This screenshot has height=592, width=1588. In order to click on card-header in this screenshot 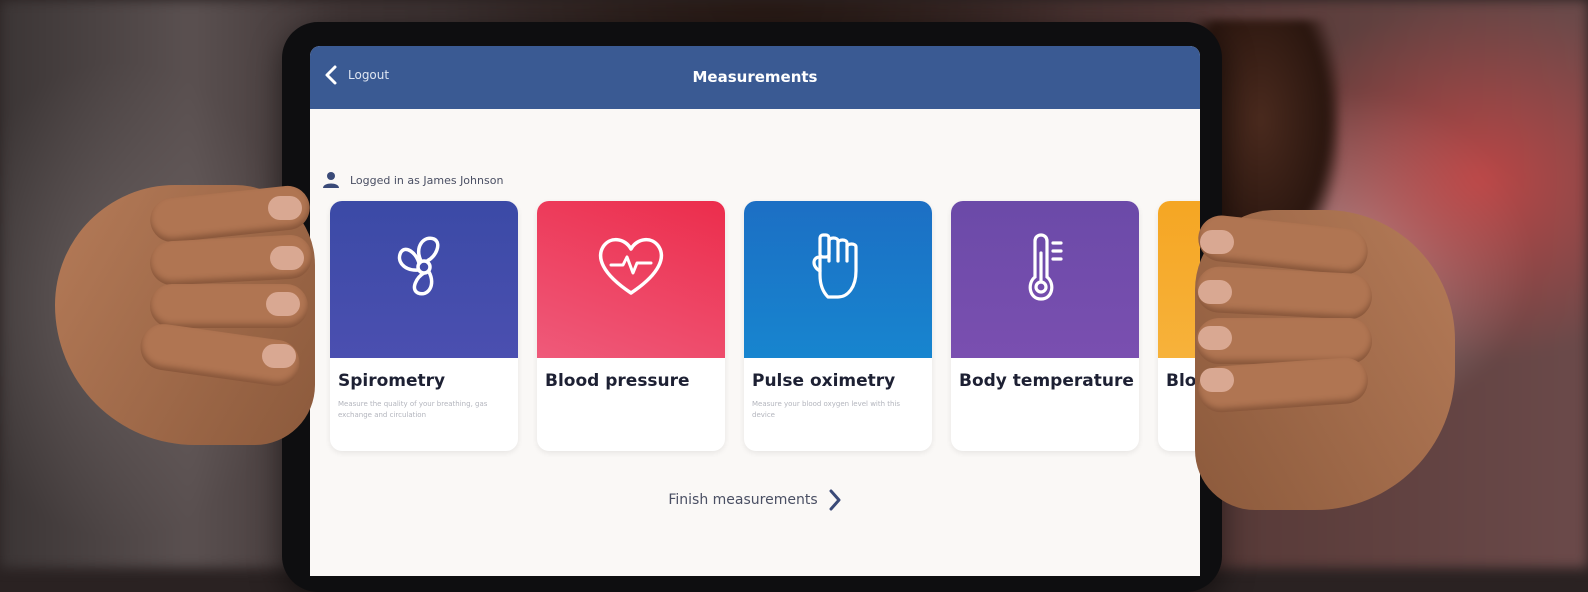, I will do `click(1179, 279)`.